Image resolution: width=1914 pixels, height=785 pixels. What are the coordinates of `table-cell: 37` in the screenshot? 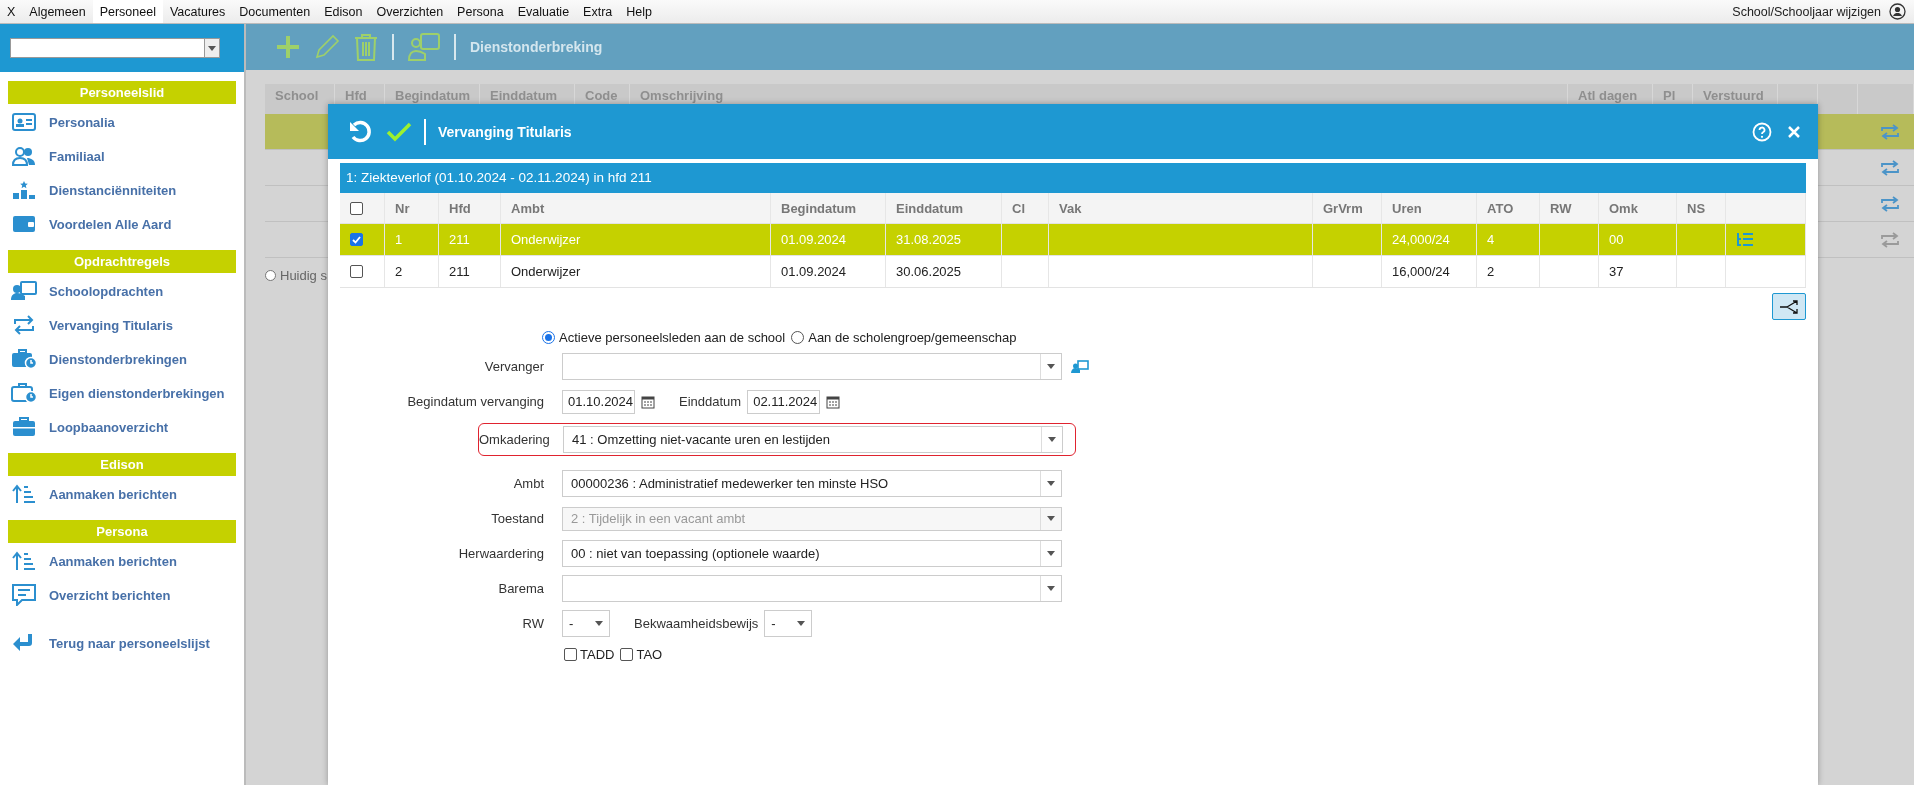 It's located at (1616, 271).